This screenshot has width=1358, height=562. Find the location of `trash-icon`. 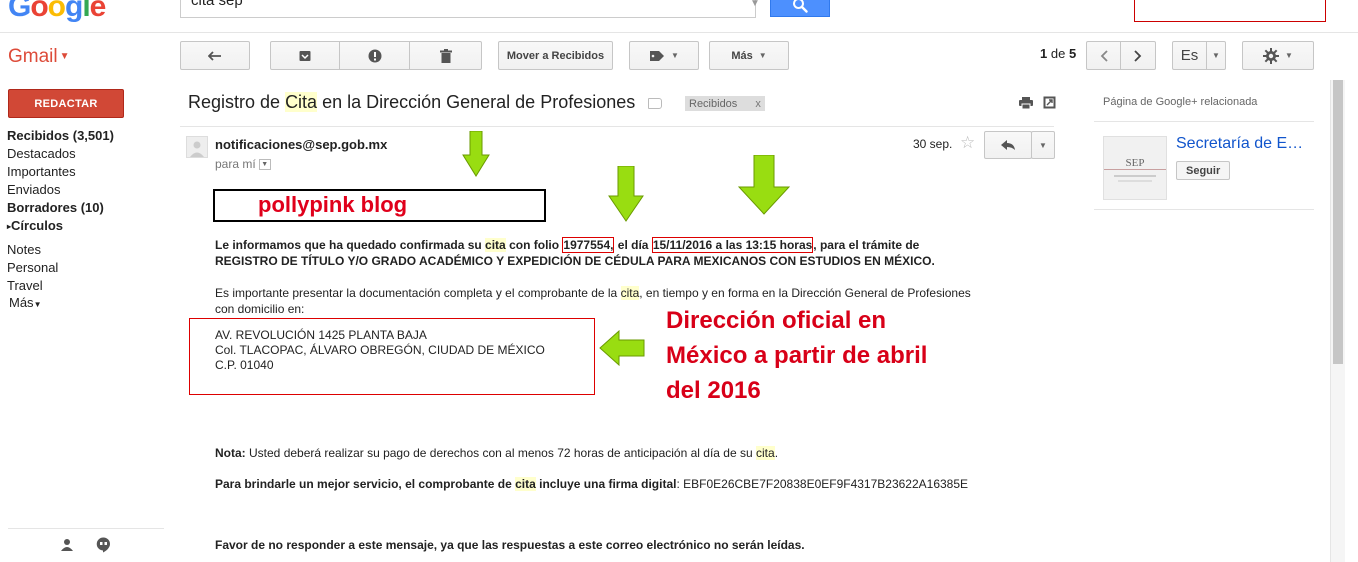

trash-icon is located at coordinates (445, 55).